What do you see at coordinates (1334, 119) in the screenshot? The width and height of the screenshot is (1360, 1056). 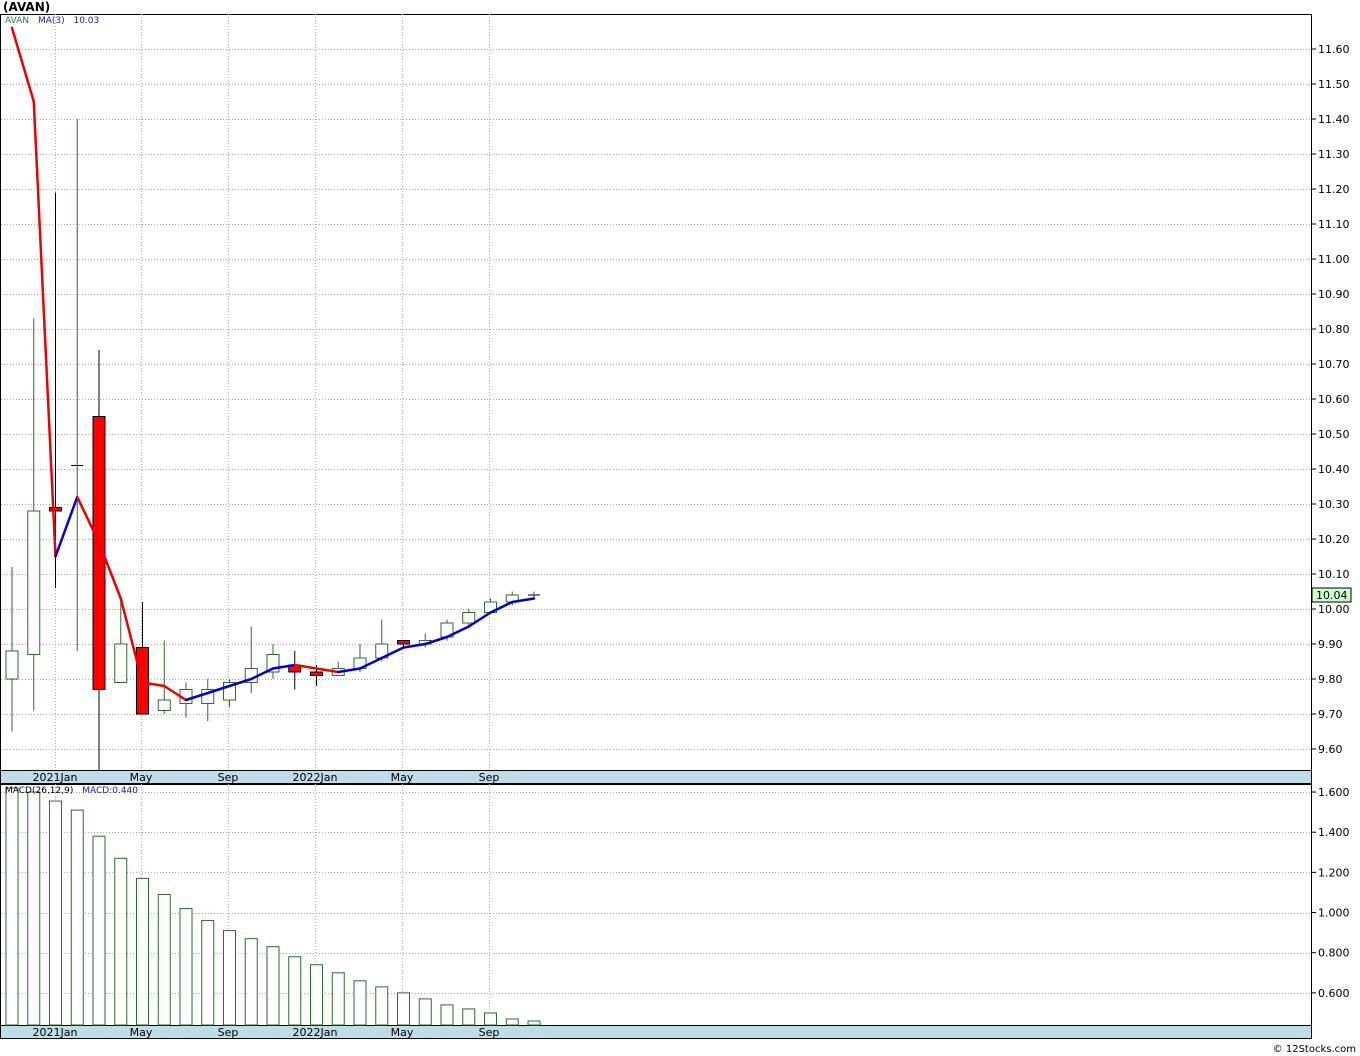 I see `price-y-tick-label: 11.40` at bounding box center [1334, 119].